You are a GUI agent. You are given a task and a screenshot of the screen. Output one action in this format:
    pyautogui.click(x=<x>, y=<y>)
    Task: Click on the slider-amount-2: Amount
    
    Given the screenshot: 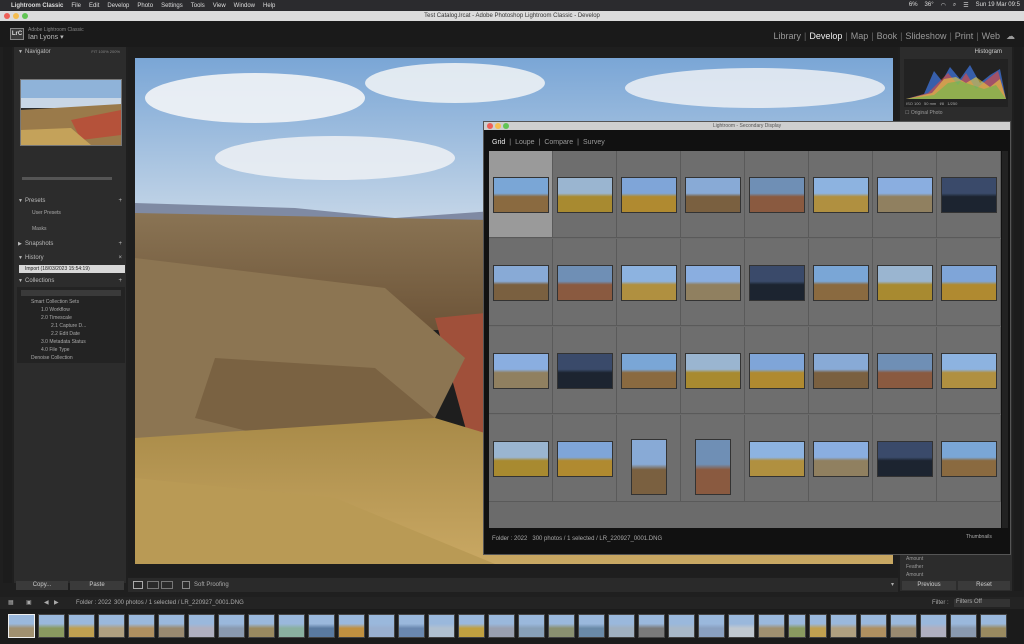 What is the action you would take?
    pyautogui.click(x=956, y=575)
    